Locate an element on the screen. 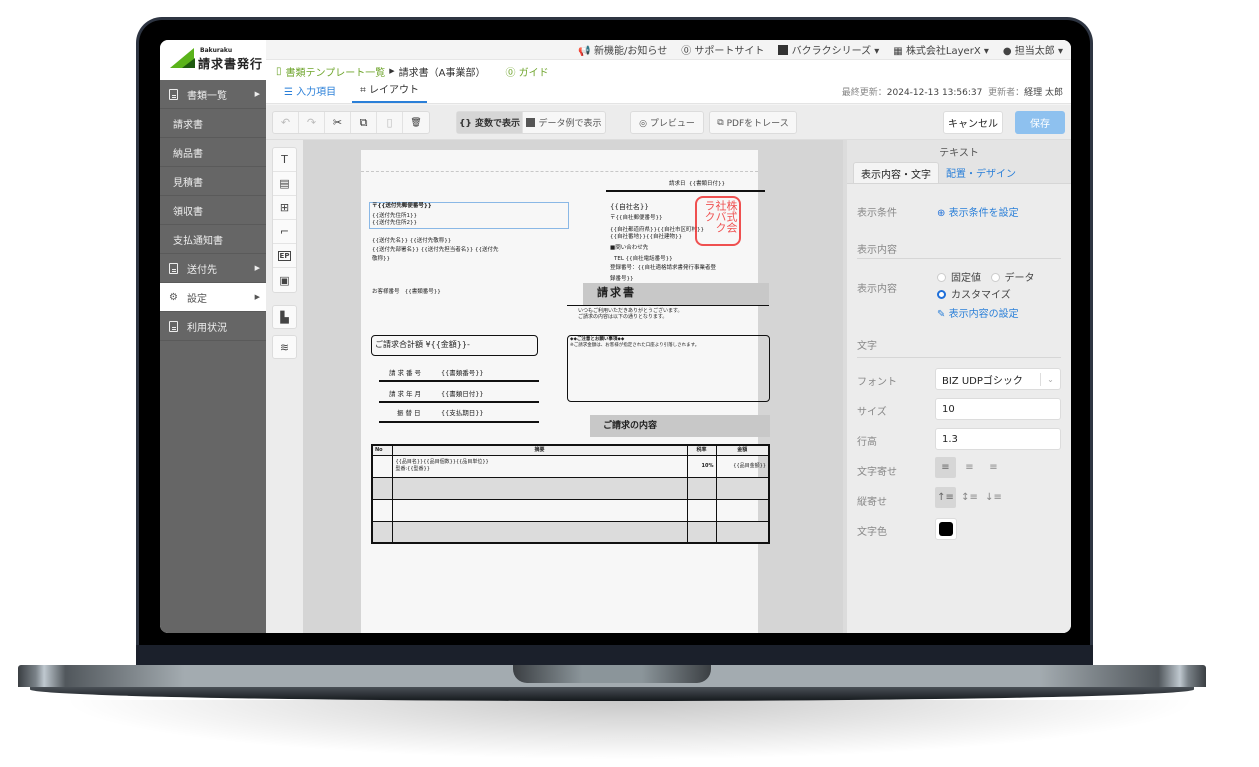  copy-button: ⧉ is located at coordinates (364, 122).